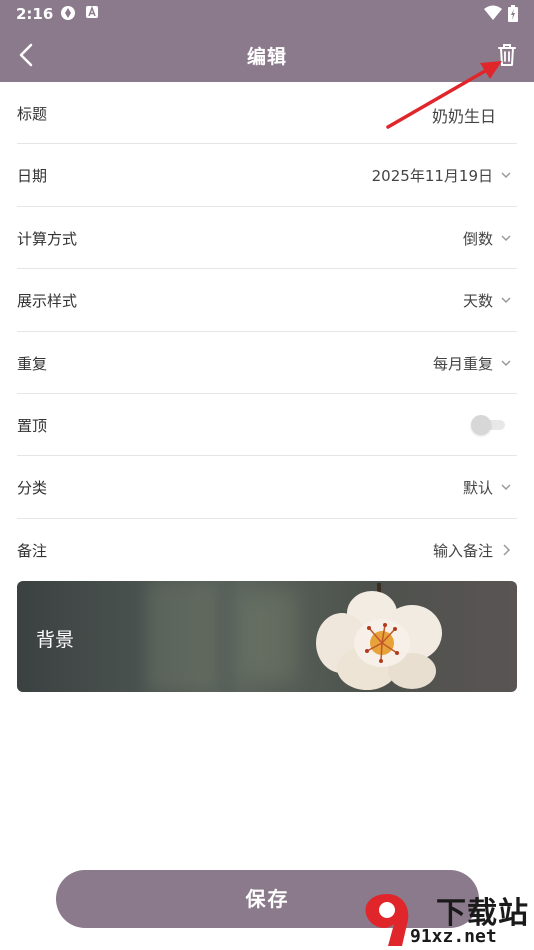 This screenshot has width=534, height=950. Describe the element at coordinates (493, 15) in the screenshot. I see `wifi-icon` at that location.